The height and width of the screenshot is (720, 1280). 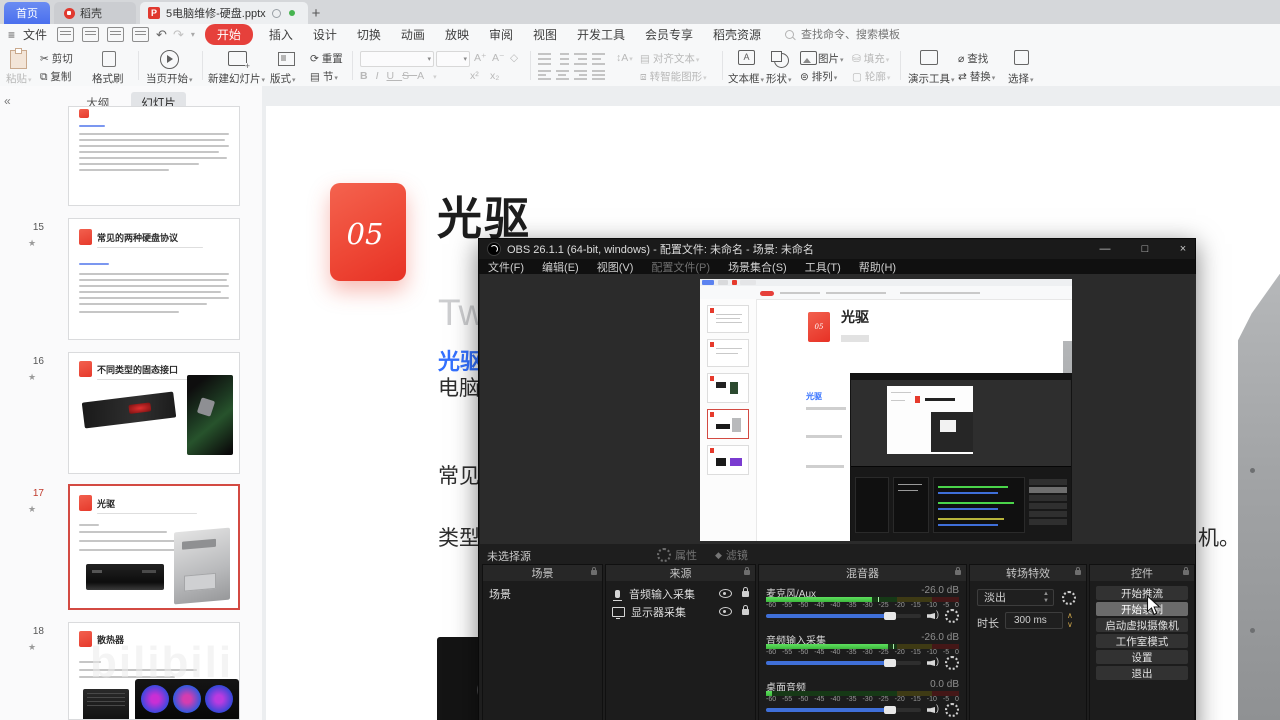 I want to click on text-box-button: 文本框▾, so click(x=746, y=78).